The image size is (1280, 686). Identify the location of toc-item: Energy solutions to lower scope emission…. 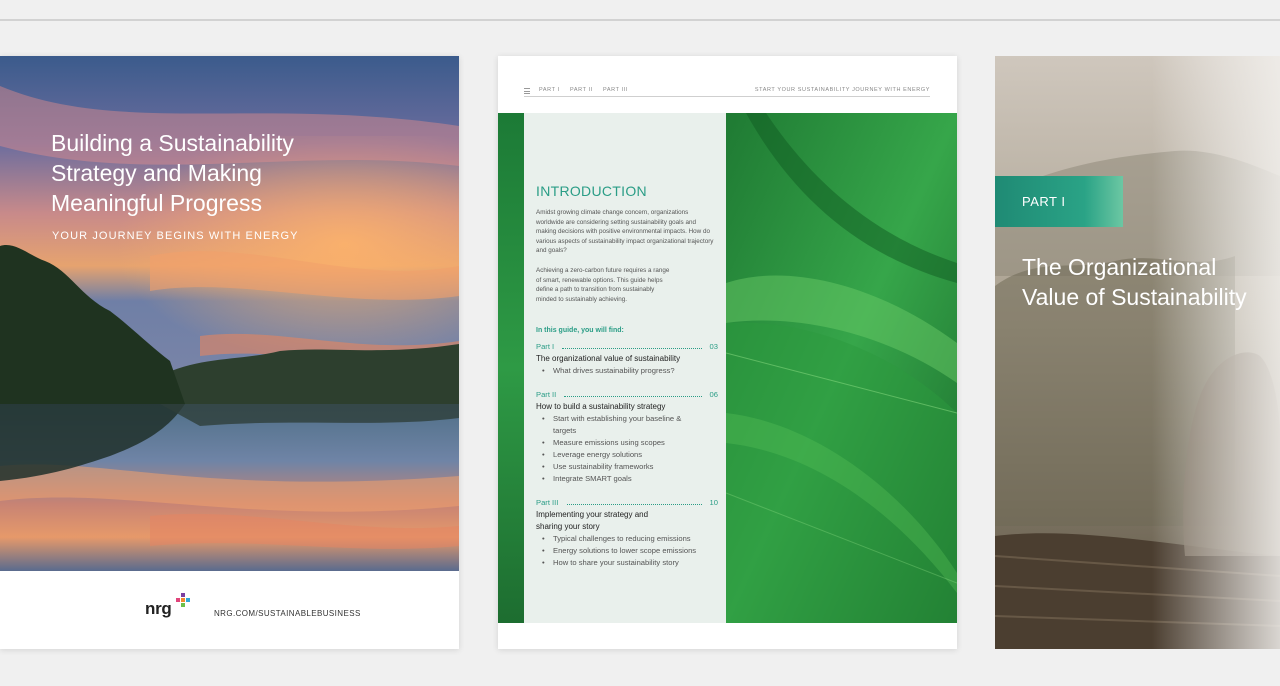
(634, 551).